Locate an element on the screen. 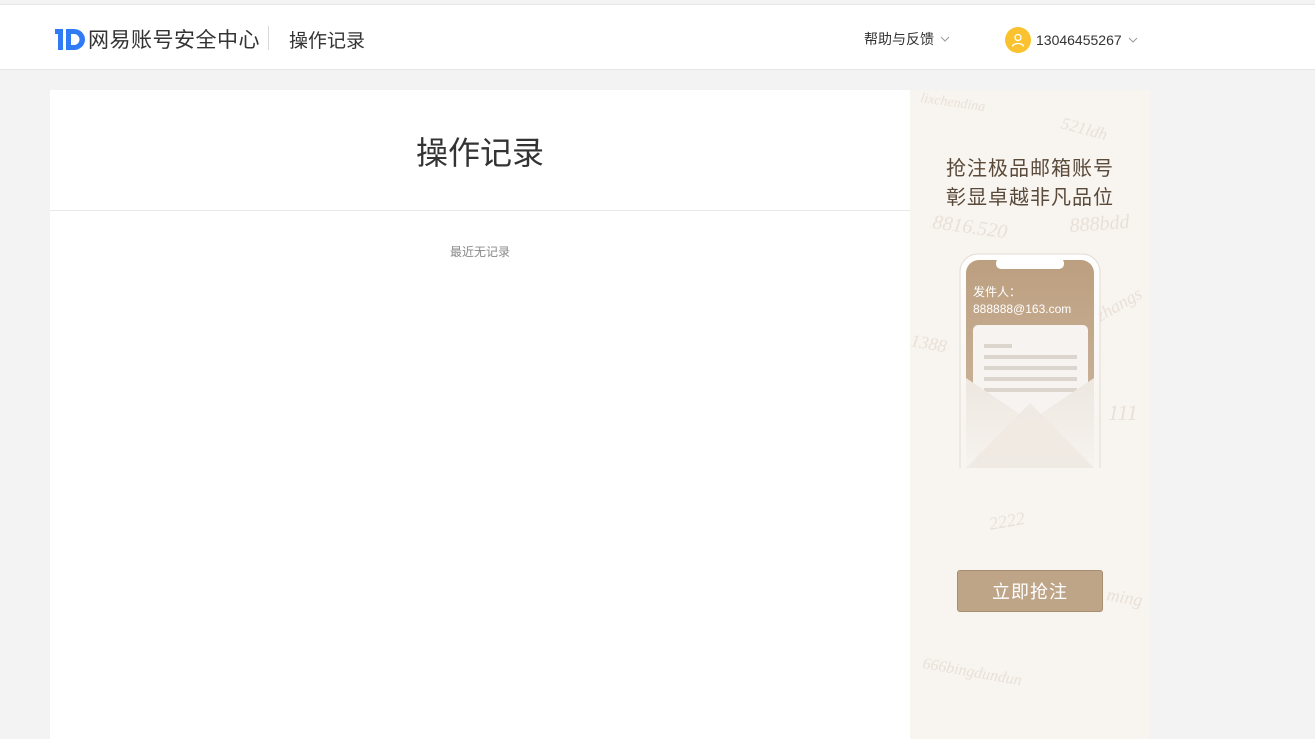 The height and width of the screenshot is (739, 1315). brand-name: 网易账号安全中心 is located at coordinates (174, 40).